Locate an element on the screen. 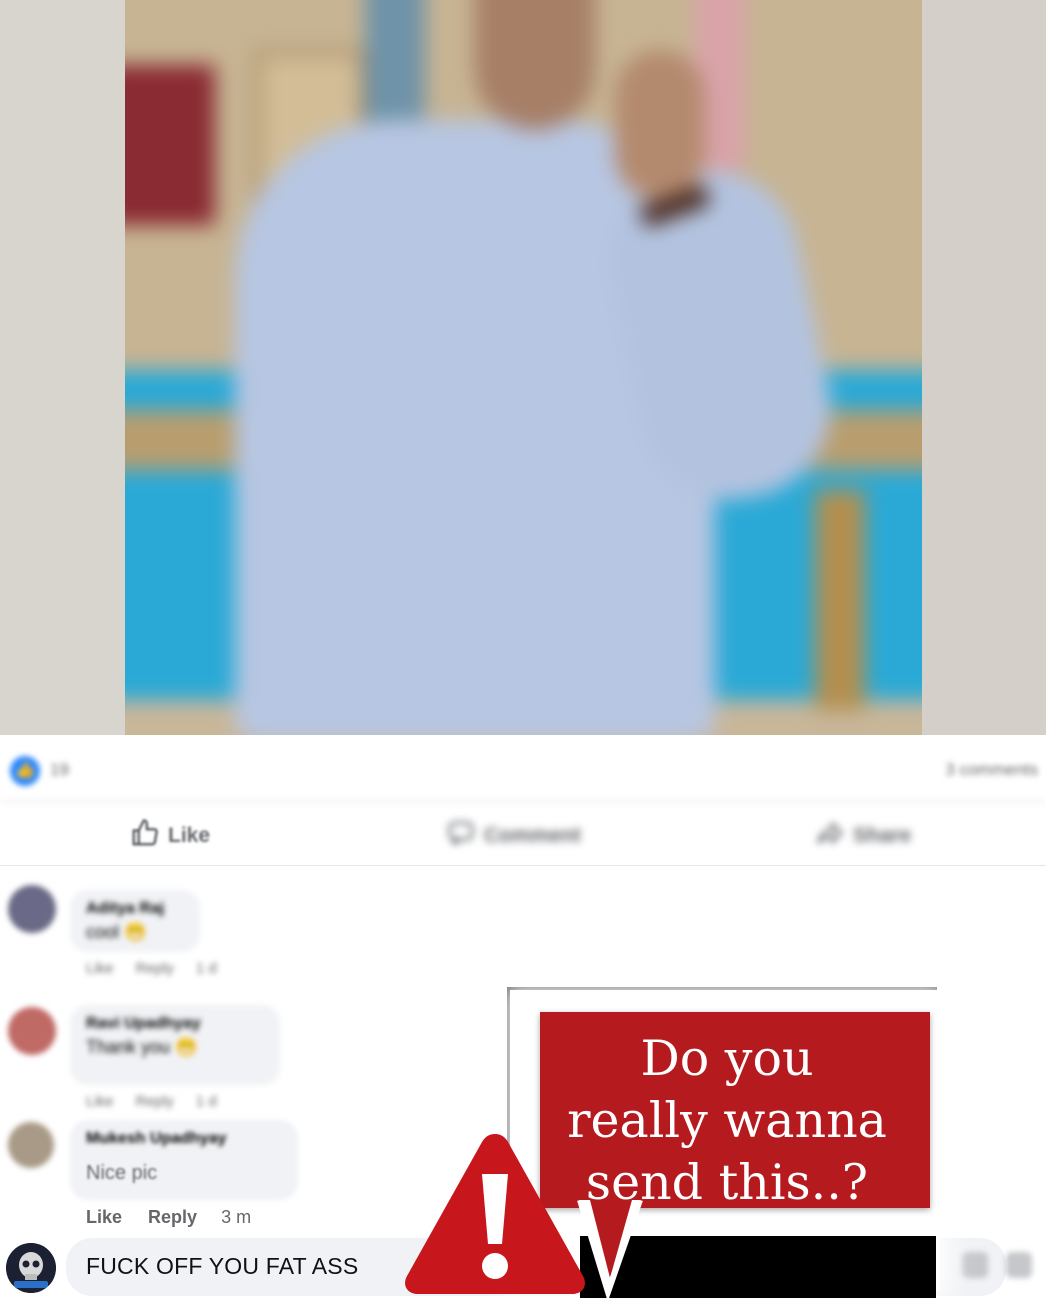 The width and height of the screenshot is (1046, 1298). comment-input-field: FUCK OFF YOU FAT ASS is located at coordinates (222, 1266).